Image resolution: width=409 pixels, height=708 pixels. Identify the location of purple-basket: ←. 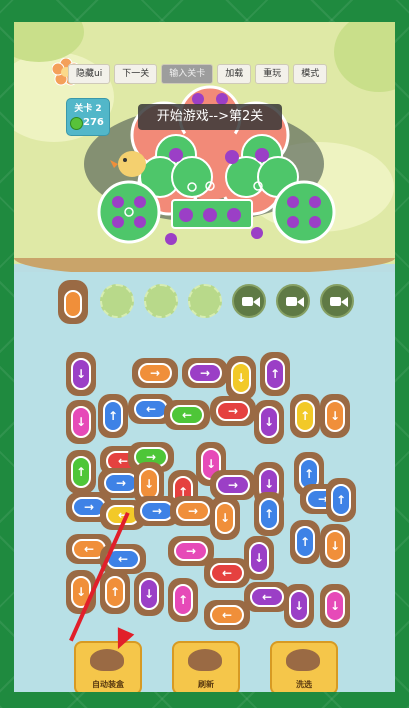
(267, 597).